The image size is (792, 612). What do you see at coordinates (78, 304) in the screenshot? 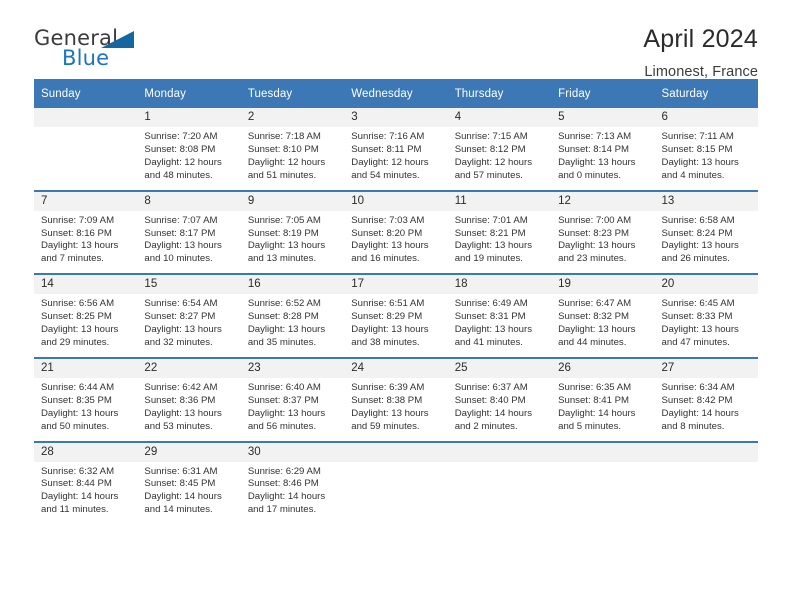
I see `day-detail-line: Sunrise: 6:56 AM` at bounding box center [78, 304].